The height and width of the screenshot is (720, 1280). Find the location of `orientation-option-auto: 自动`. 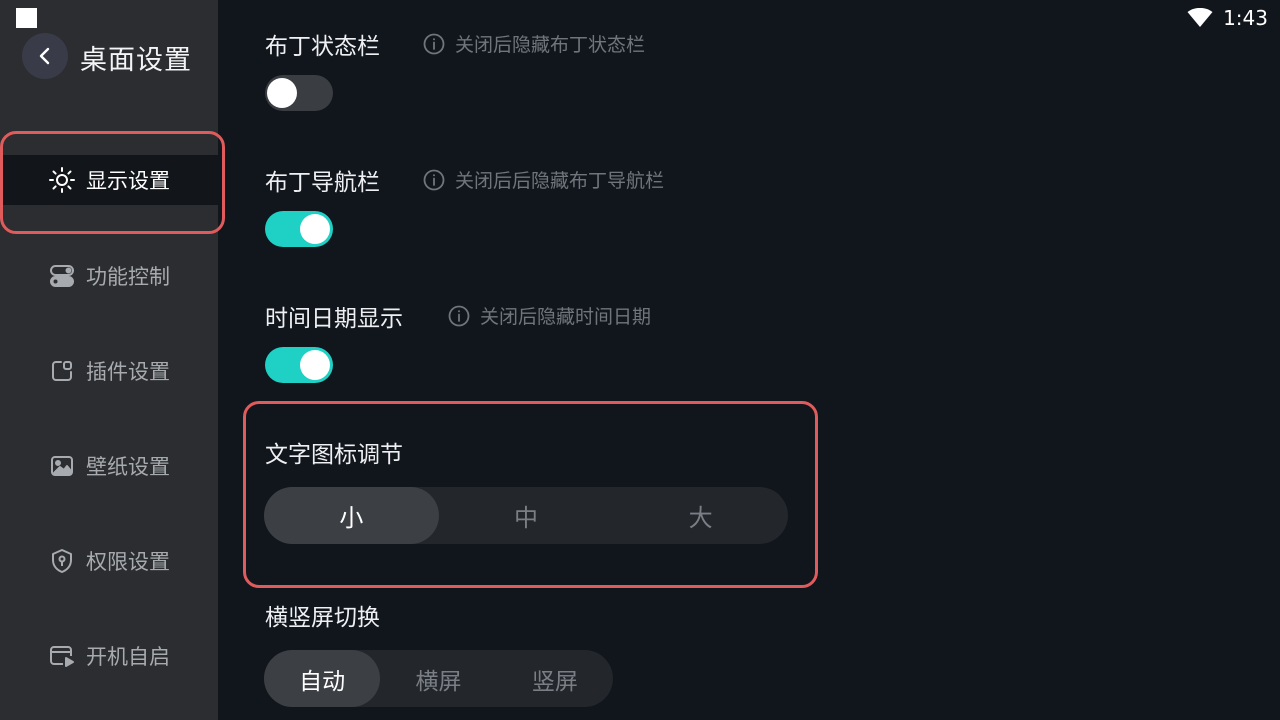

orientation-option-auto: 自动 is located at coordinates (322, 678).